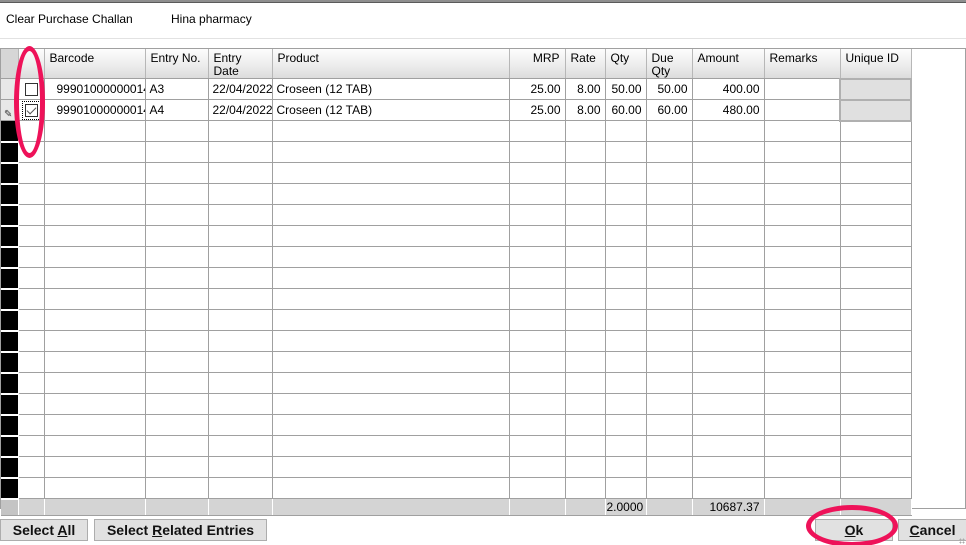 This screenshot has height=545, width=966. I want to click on select-all-corner, so click(10, 64).